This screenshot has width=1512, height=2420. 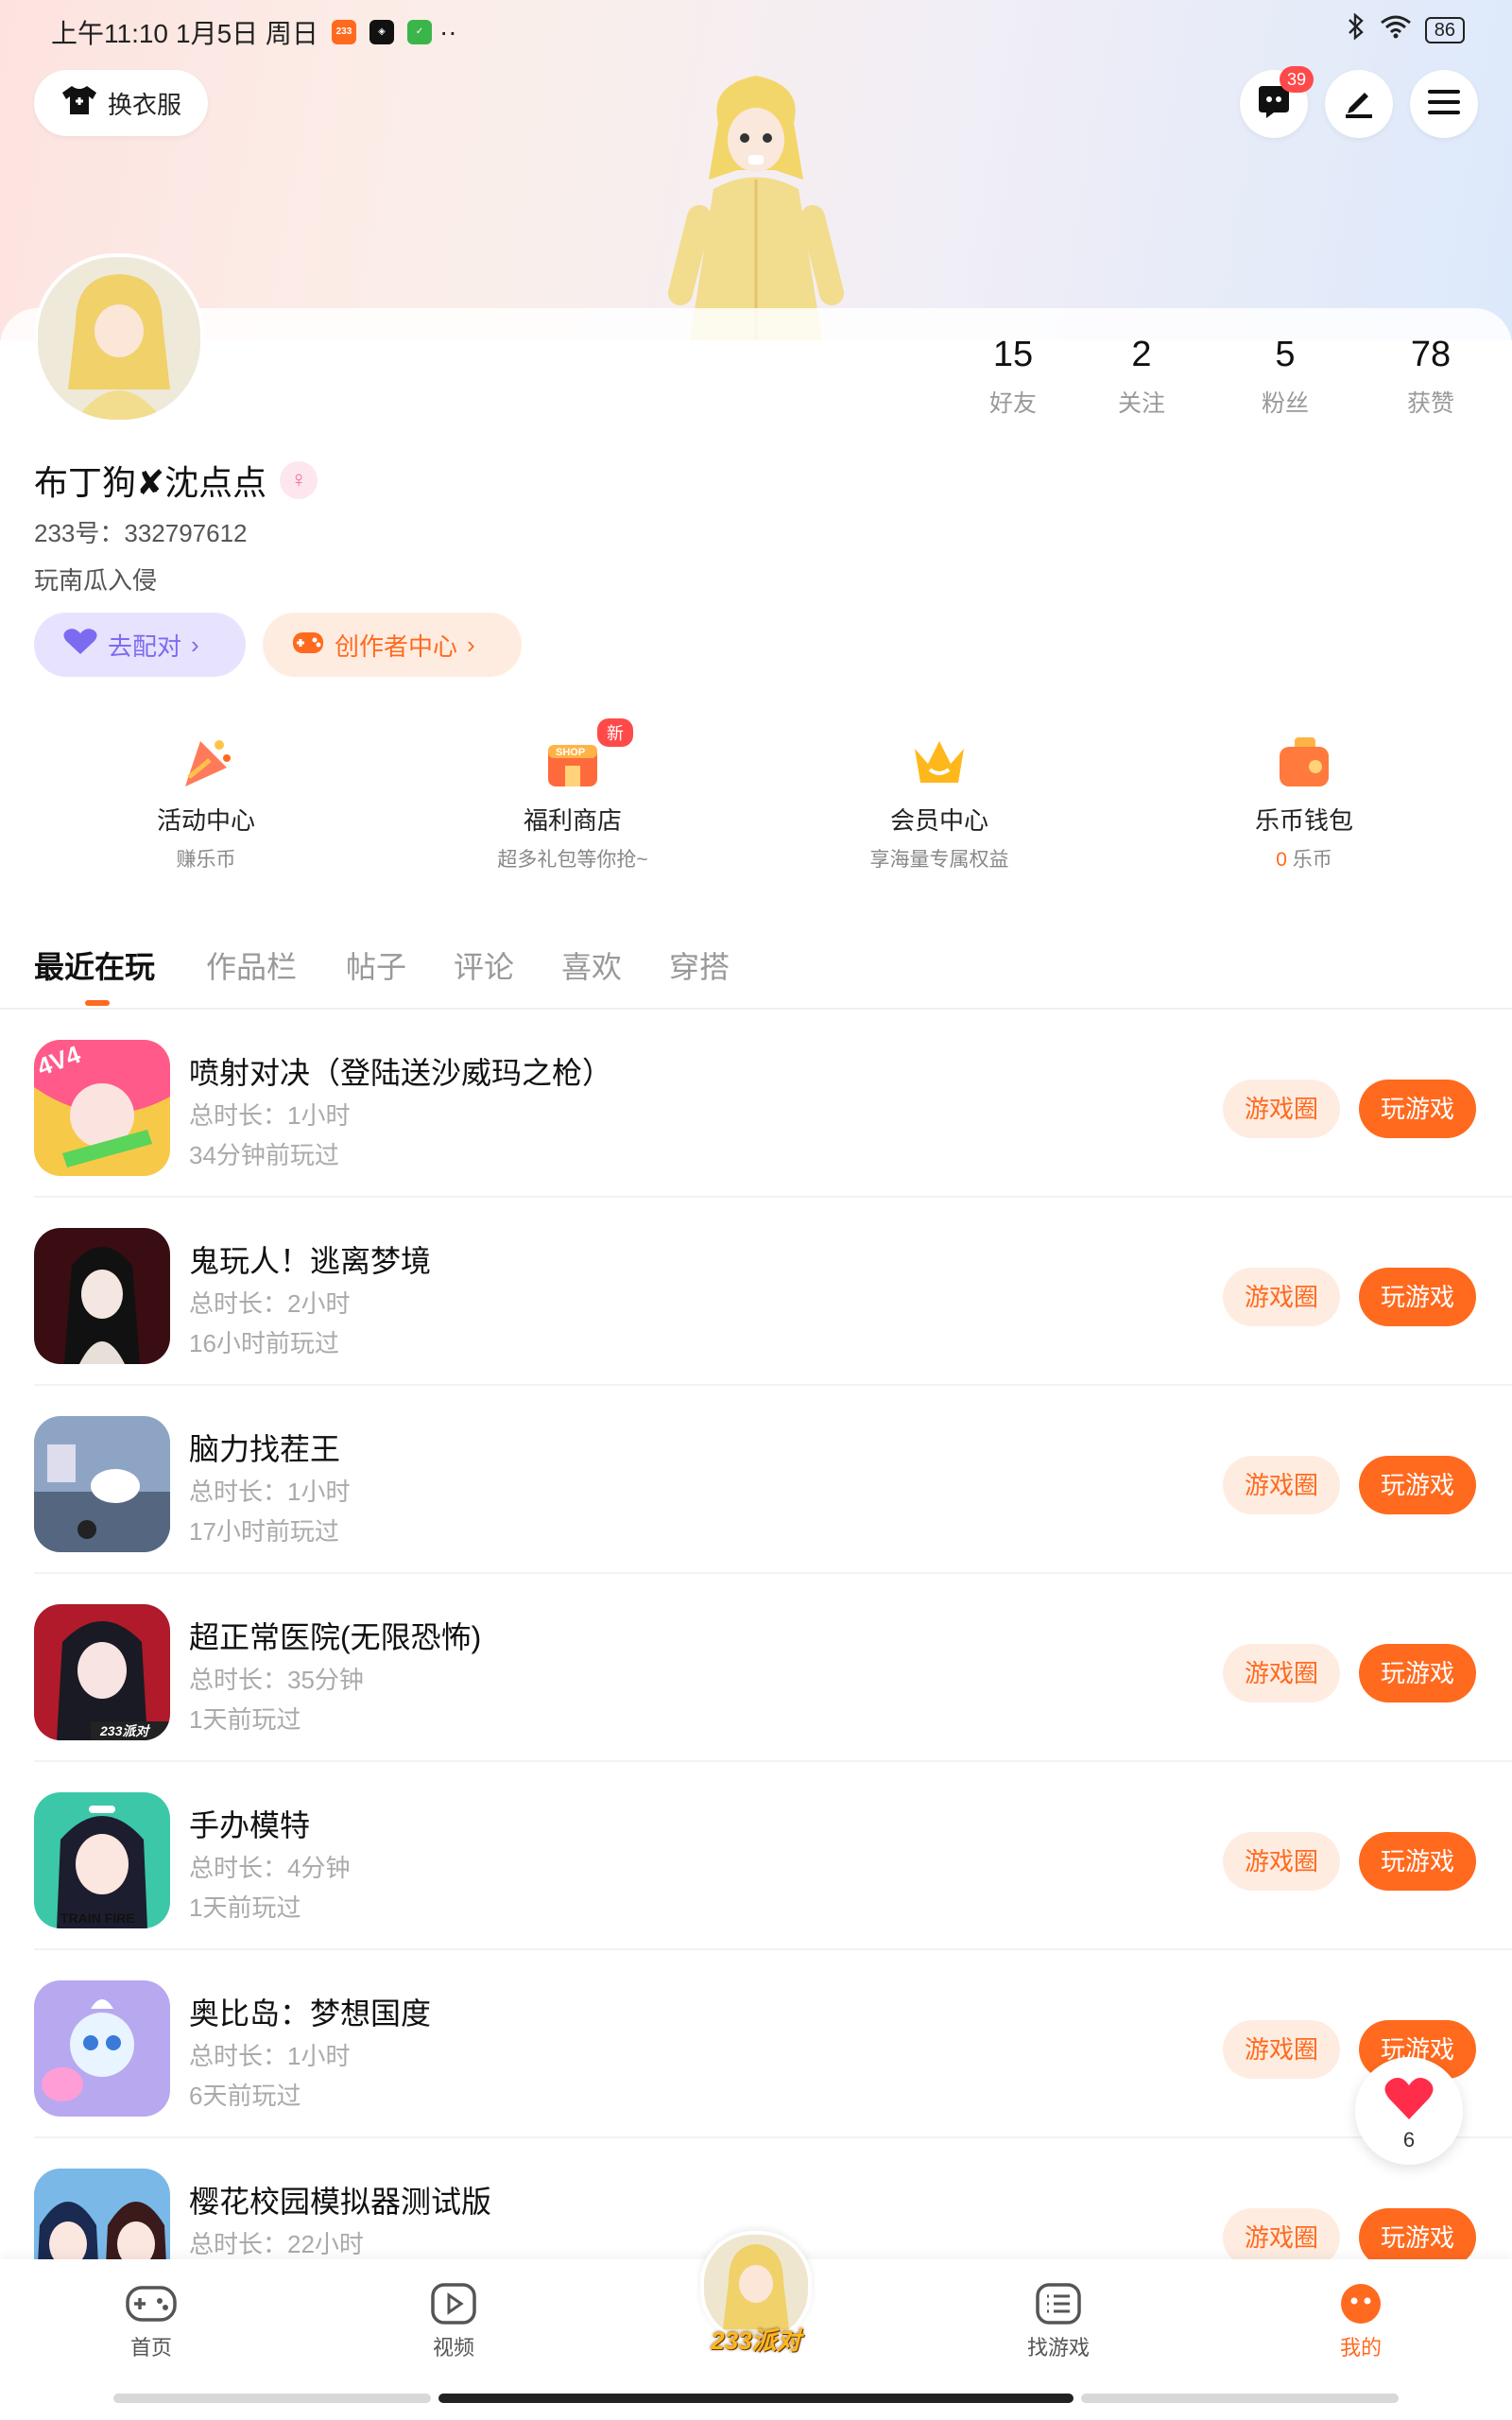 What do you see at coordinates (195, 644) in the screenshot?
I see `chevron-right-icon: ›` at bounding box center [195, 644].